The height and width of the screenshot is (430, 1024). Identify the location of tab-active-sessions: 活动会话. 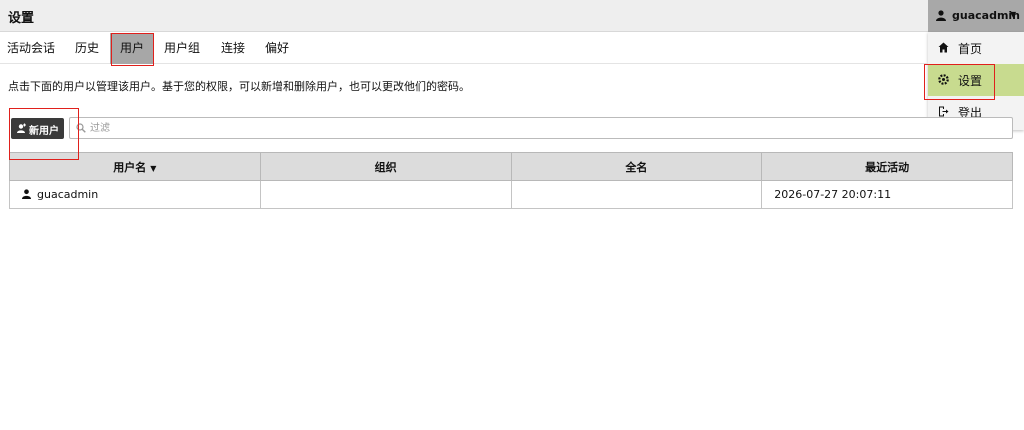
(31, 48).